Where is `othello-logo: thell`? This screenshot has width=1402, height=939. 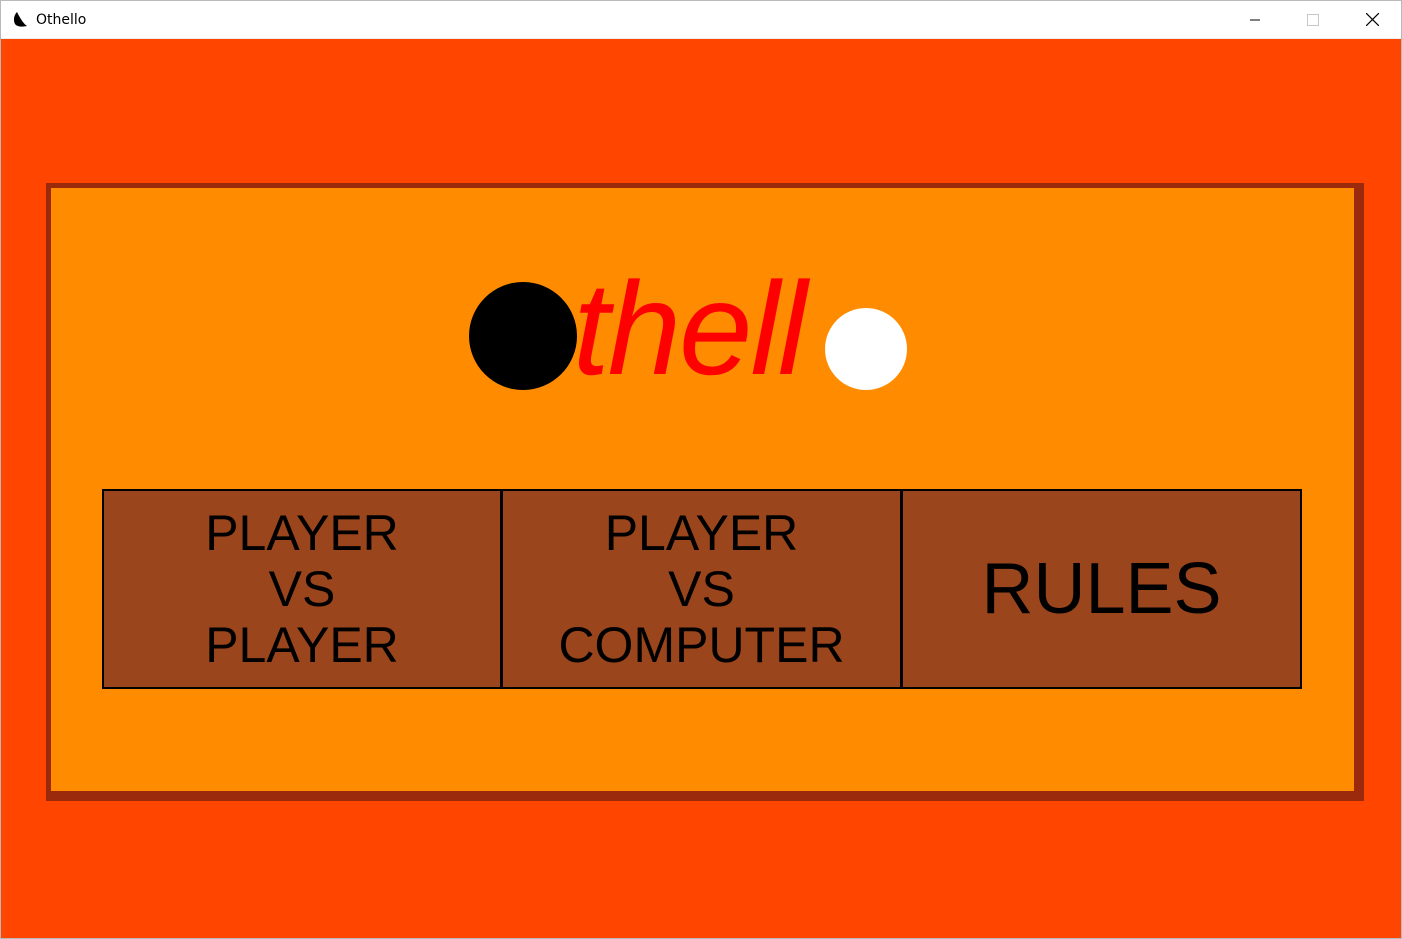 othello-logo: thell is located at coordinates (689, 329).